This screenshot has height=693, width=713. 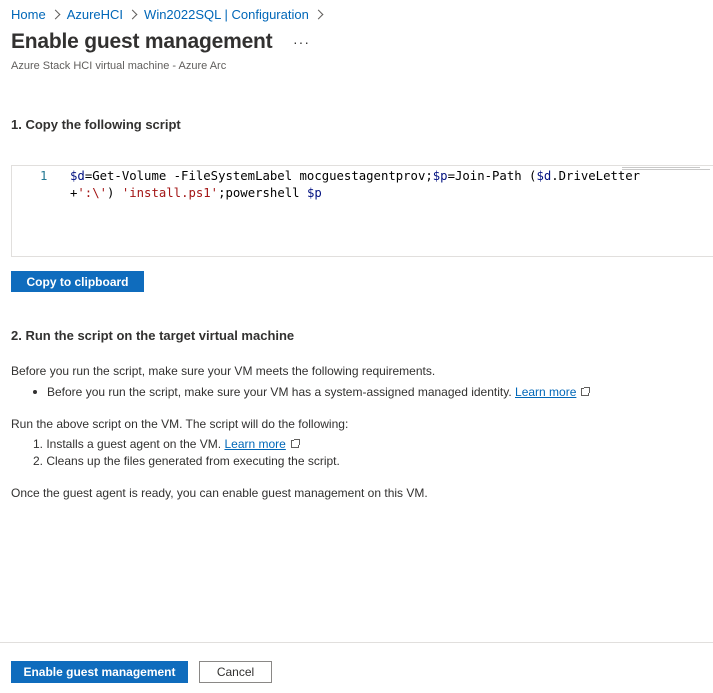 What do you see at coordinates (170, 193) in the screenshot?
I see `code-token: 'install.ps1'` at bounding box center [170, 193].